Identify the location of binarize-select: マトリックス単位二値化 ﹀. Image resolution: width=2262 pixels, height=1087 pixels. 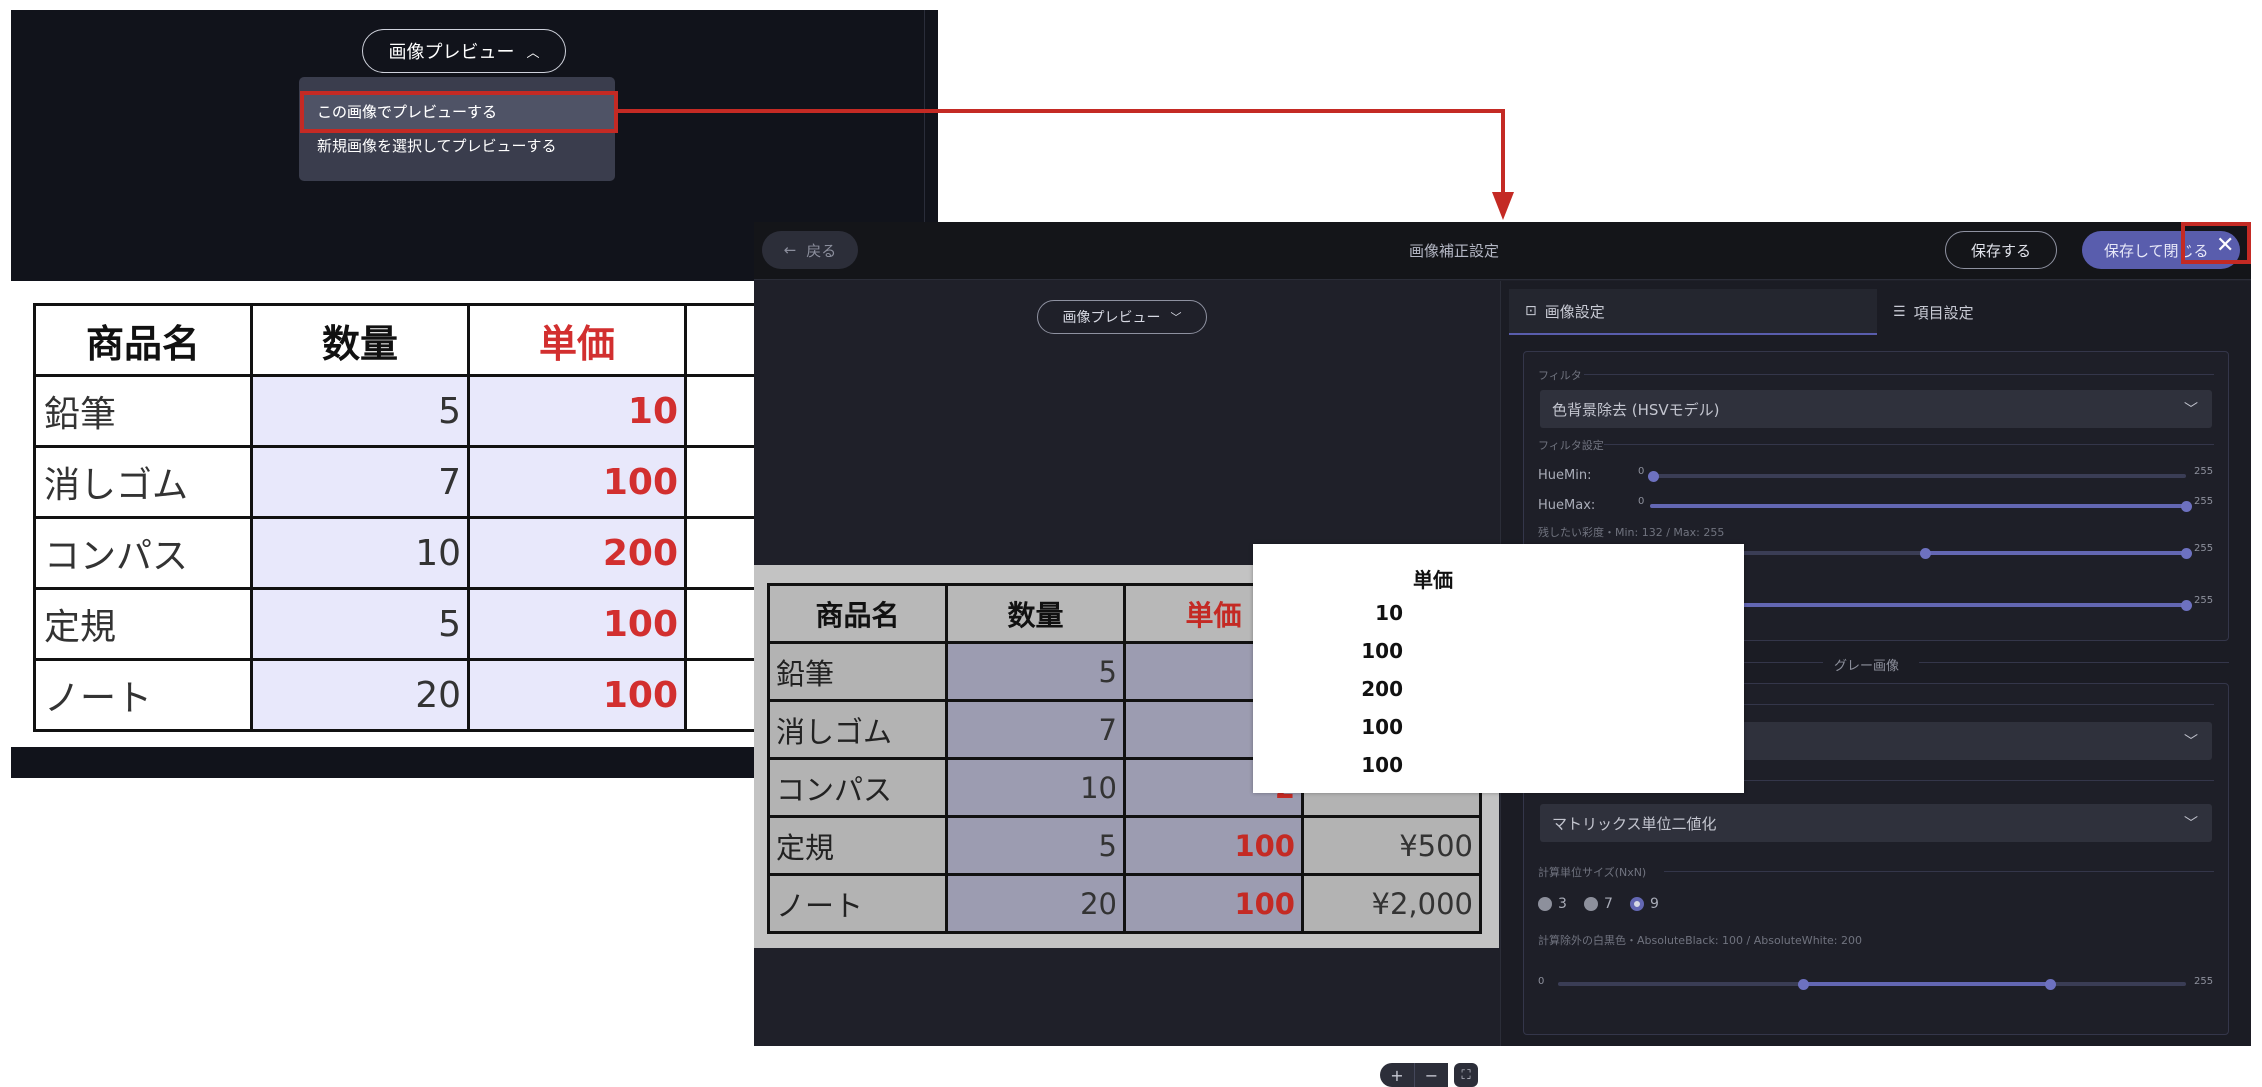
(1876, 823).